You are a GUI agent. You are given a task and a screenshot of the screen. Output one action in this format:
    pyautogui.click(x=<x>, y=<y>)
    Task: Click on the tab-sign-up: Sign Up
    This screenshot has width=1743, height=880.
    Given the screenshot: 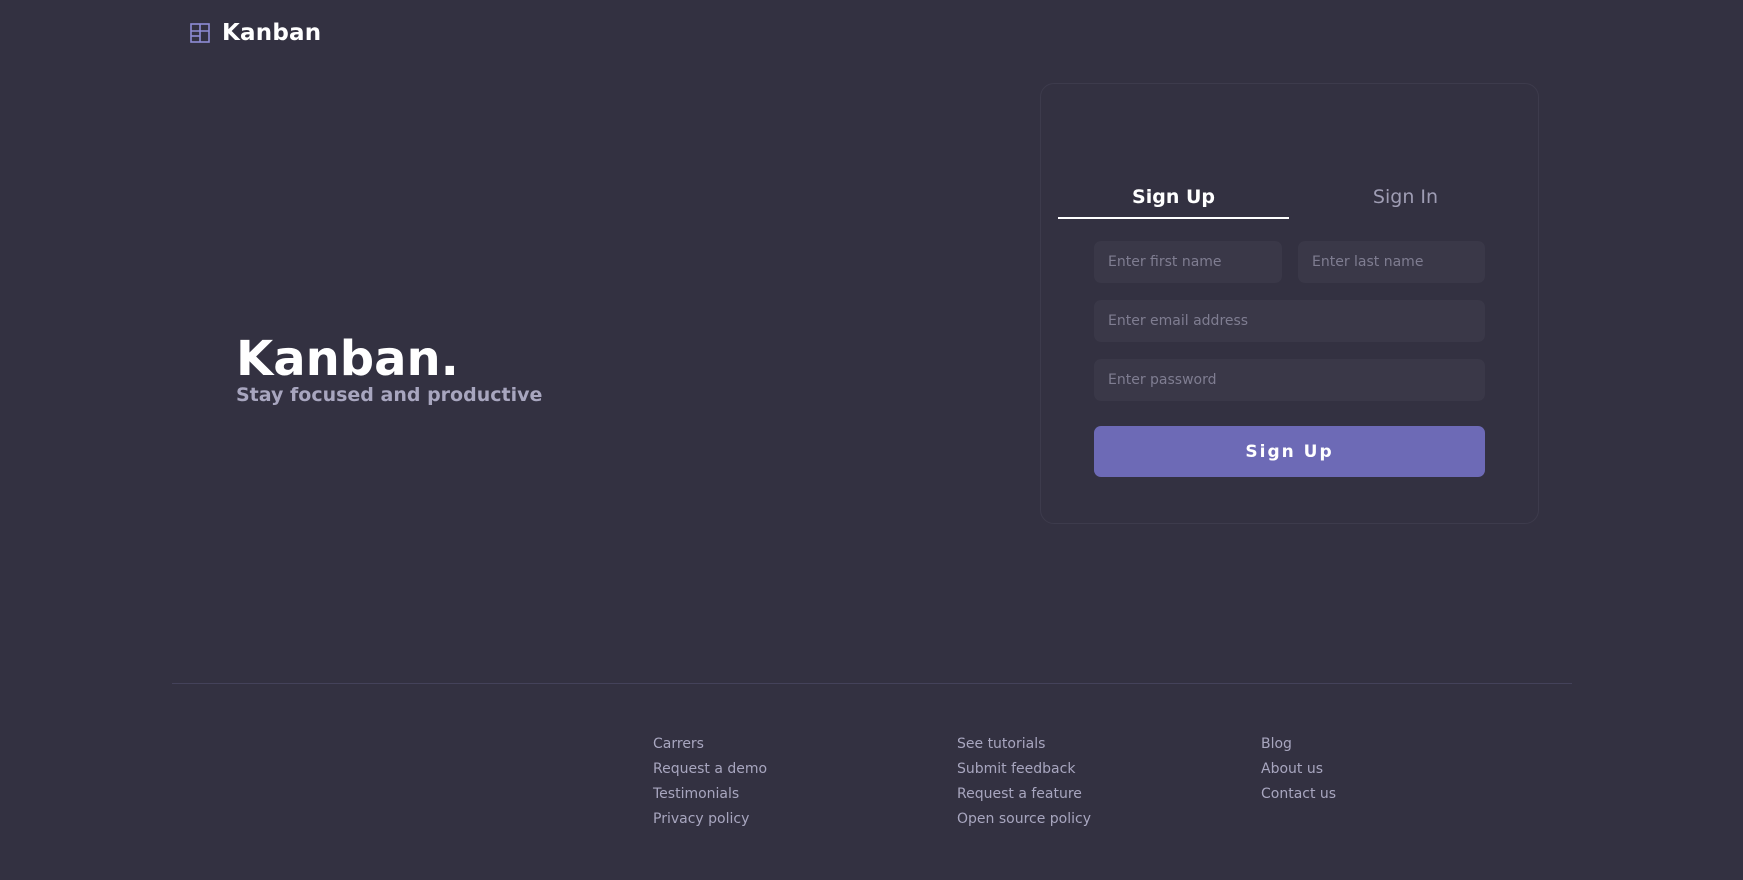 What is the action you would take?
    pyautogui.click(x=1173, y=151)
    